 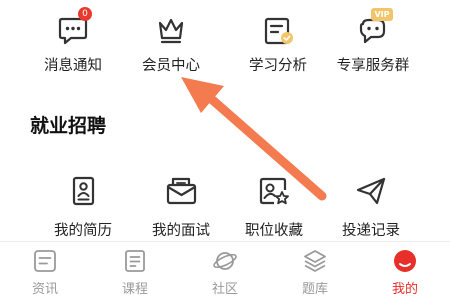 I want to click on unread-count-badge: 0, so click(x=85, y=14).